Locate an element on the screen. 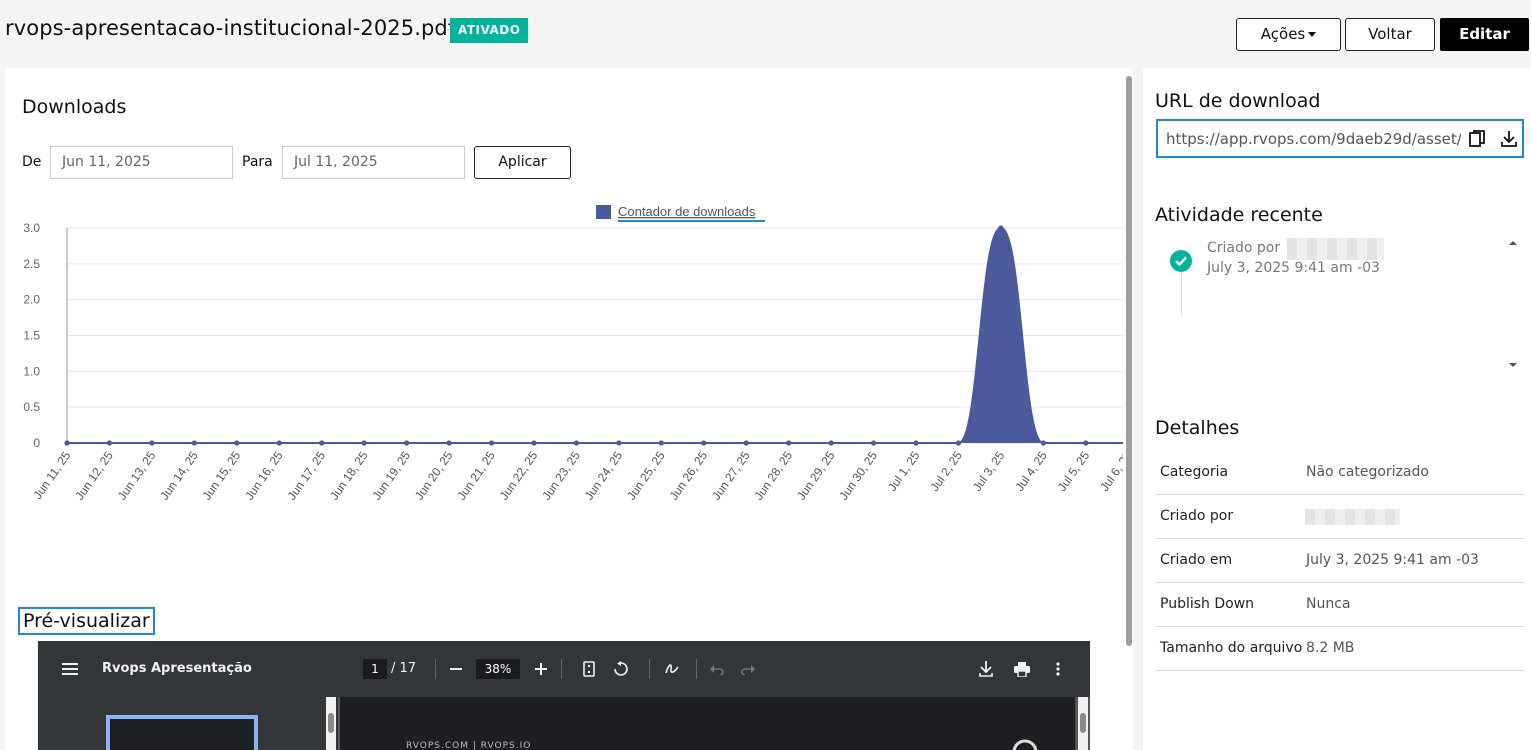  copy-icon is located at coordinates (1477, 139).